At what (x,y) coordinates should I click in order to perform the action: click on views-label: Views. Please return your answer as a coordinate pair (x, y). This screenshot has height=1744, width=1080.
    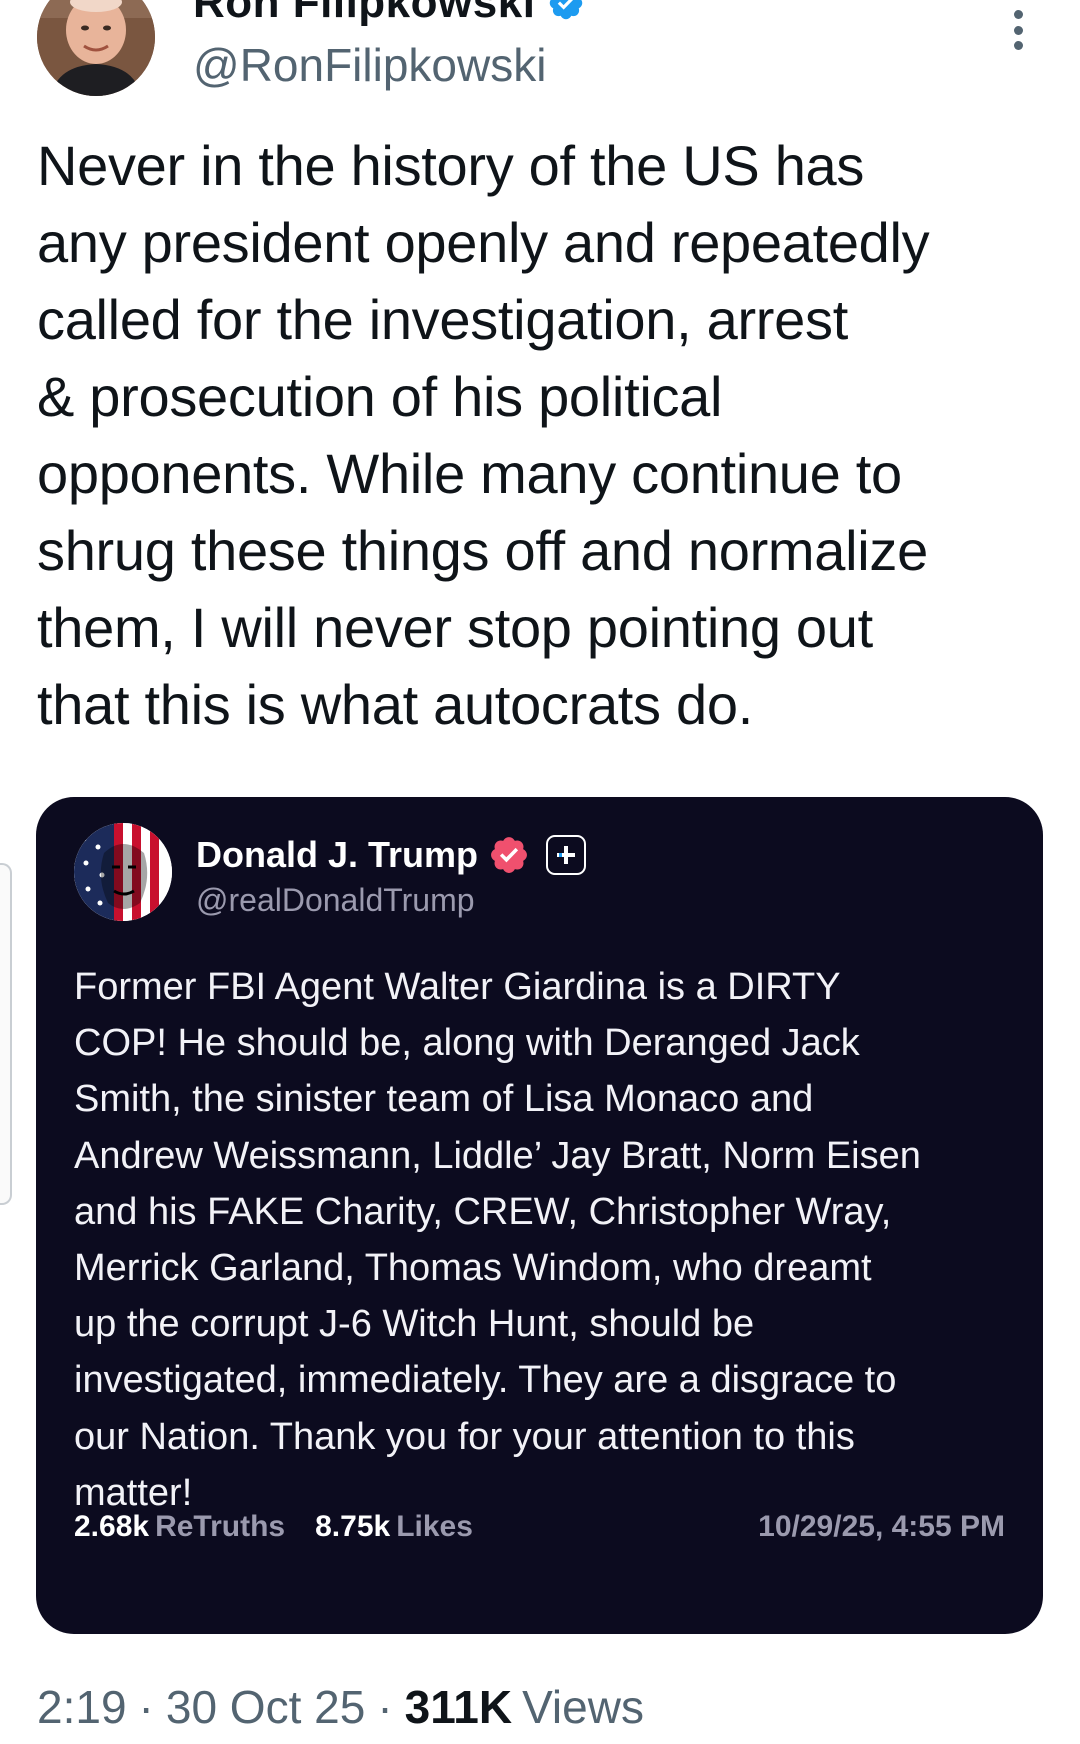
    Looking at the image, I should click on (583, 1707).